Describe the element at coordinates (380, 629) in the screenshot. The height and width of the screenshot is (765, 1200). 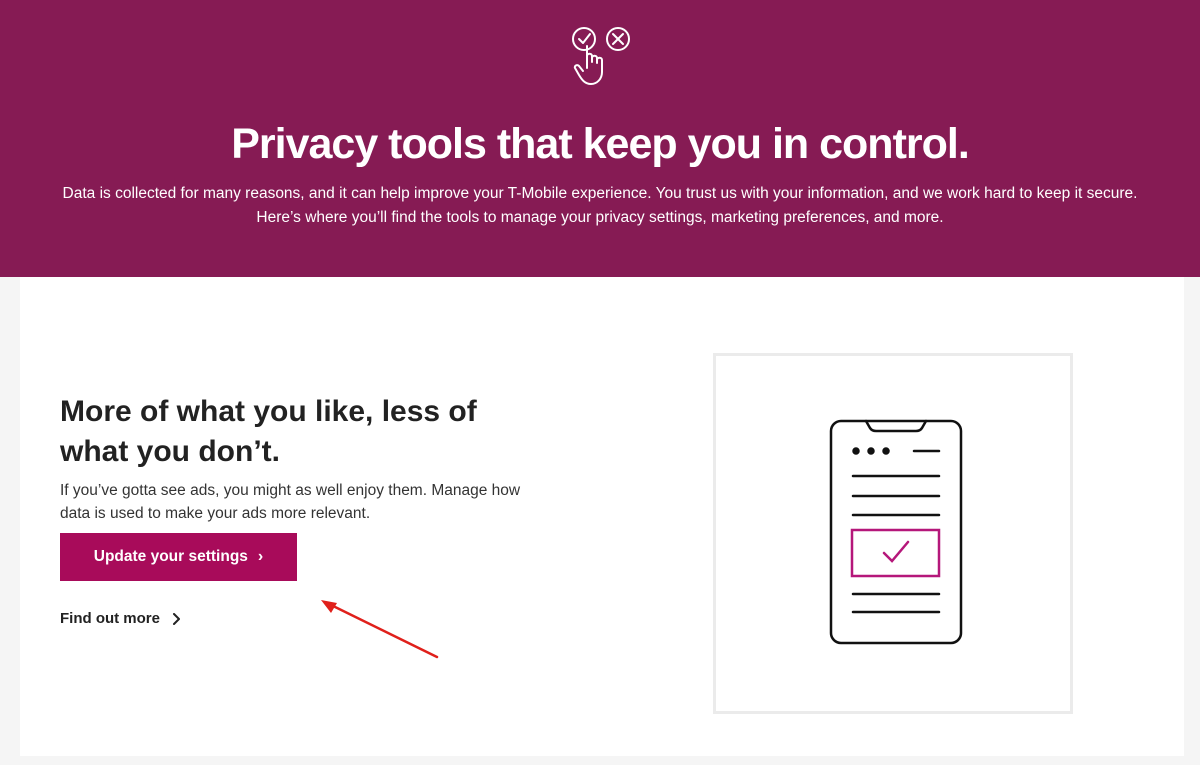
I see `annotation-arrow-icon` at that location.